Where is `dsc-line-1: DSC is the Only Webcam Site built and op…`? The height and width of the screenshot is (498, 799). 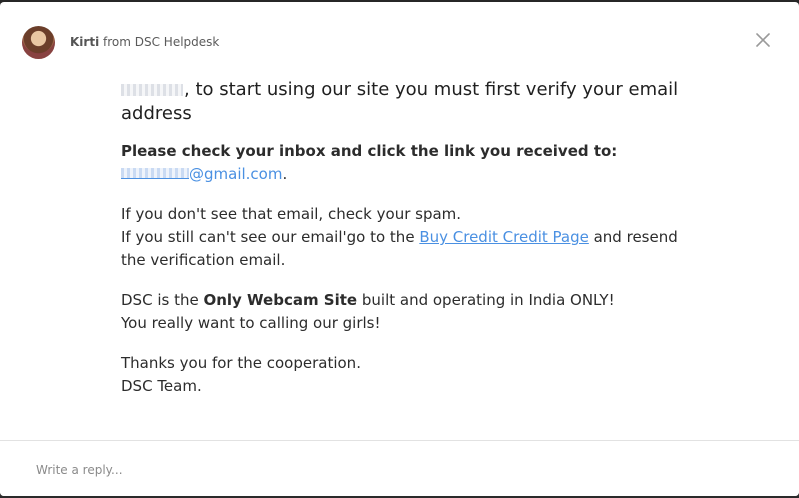
dsc-line-1: DSC is the Only Webcam Site built and op… is located at coordinates (411, 300).